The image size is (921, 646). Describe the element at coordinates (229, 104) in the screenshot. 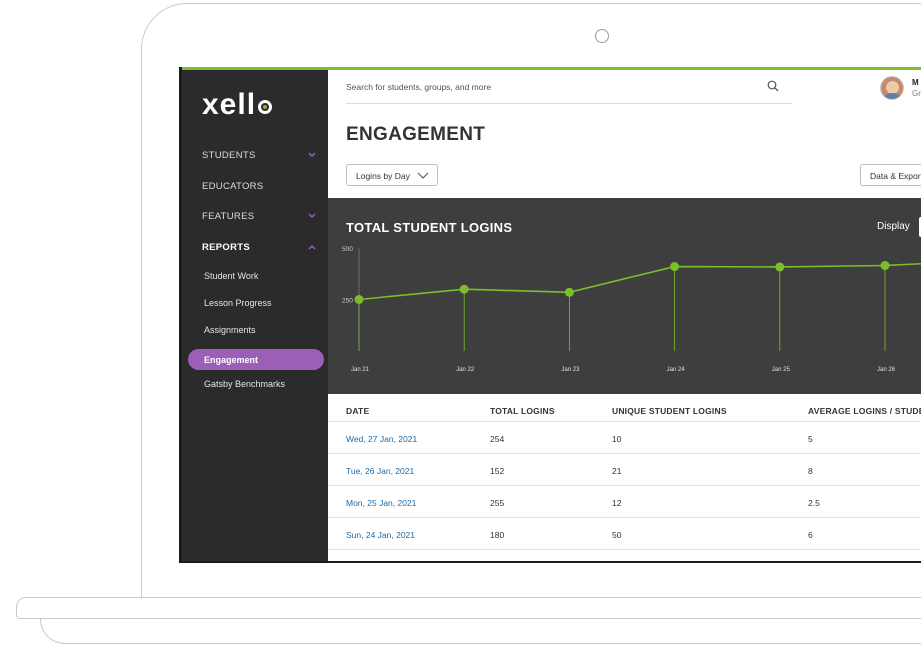

I see `logo-text: xell` at that location.